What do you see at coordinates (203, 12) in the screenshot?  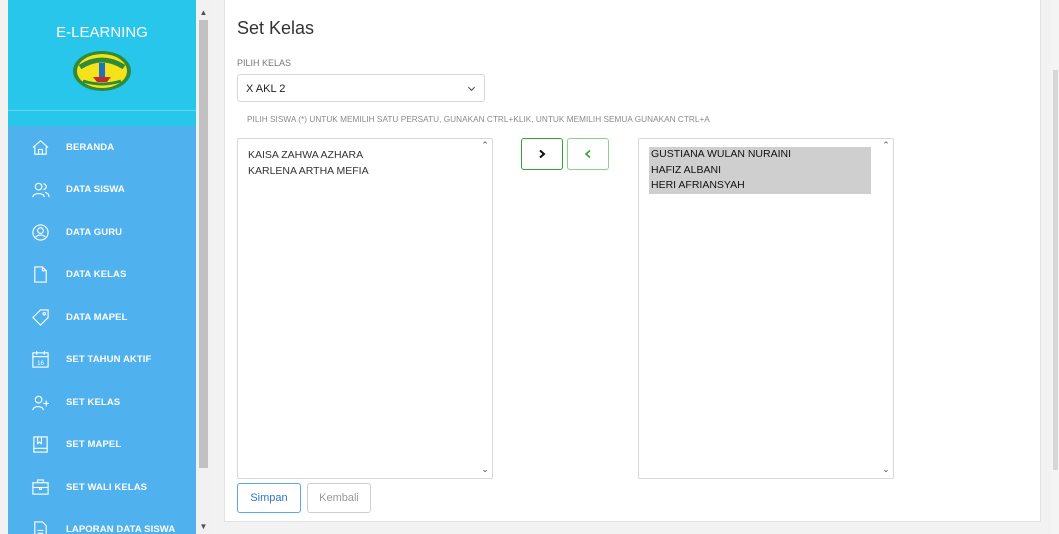 I see `scroll-up-arrow-icon: ▲` at bounding box center [203, 12].